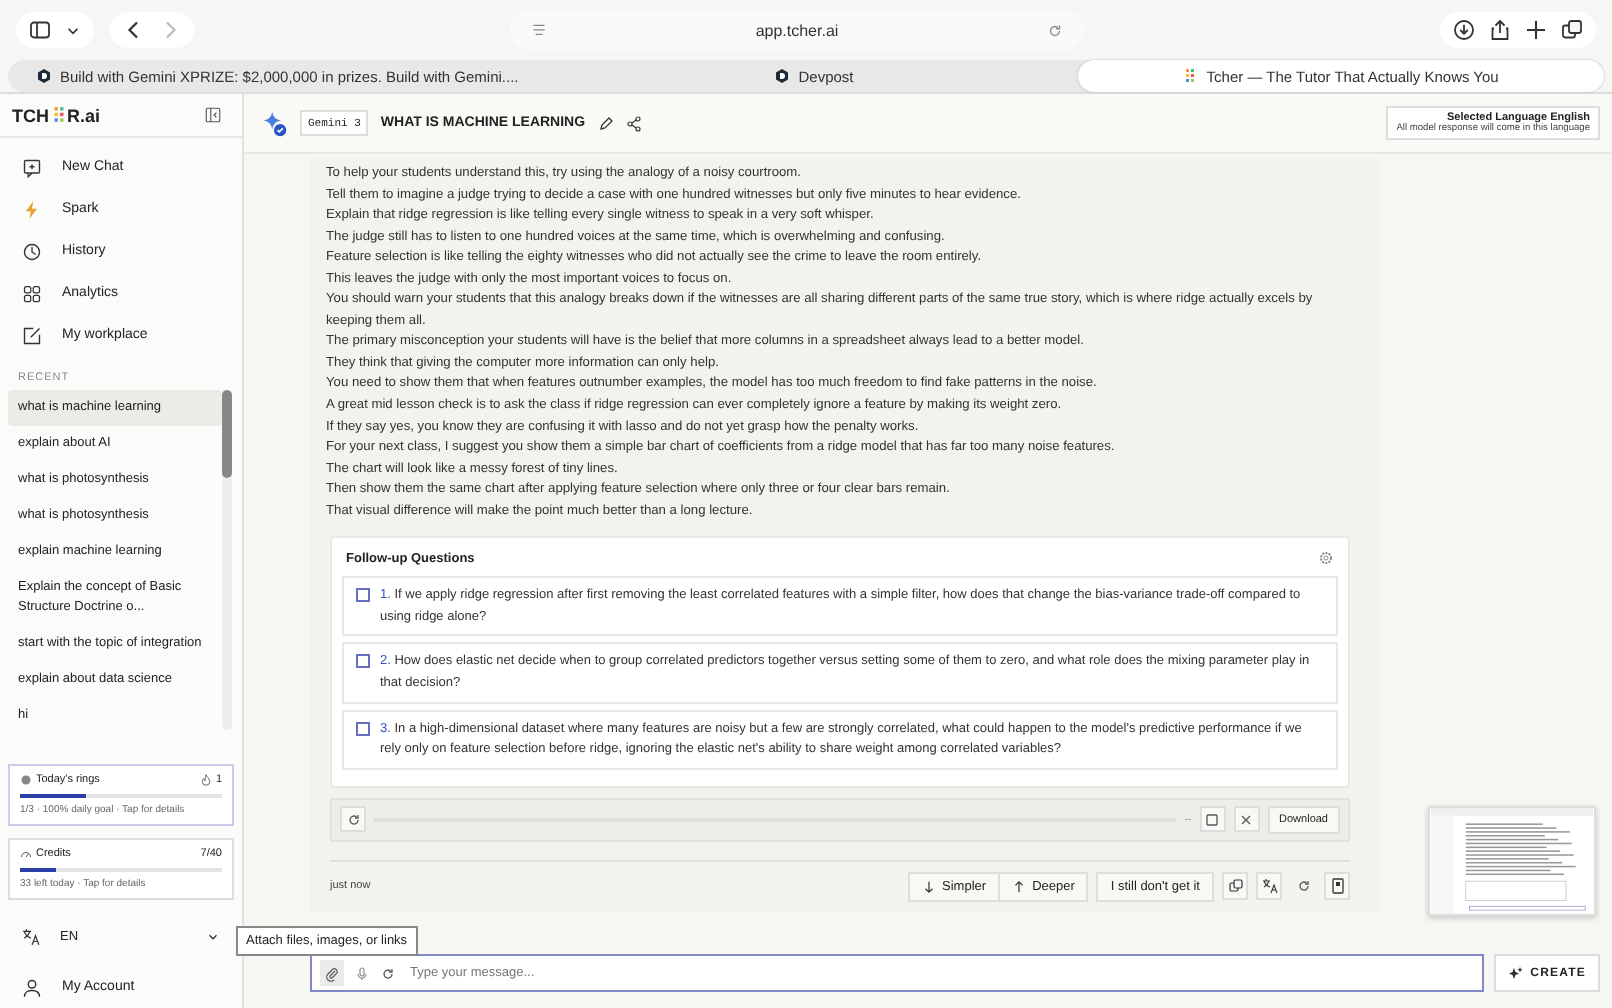  What do you see at coordinates (32, 335) in the screenshot?
I see `edit-icon` at bounding box center [32, 335].